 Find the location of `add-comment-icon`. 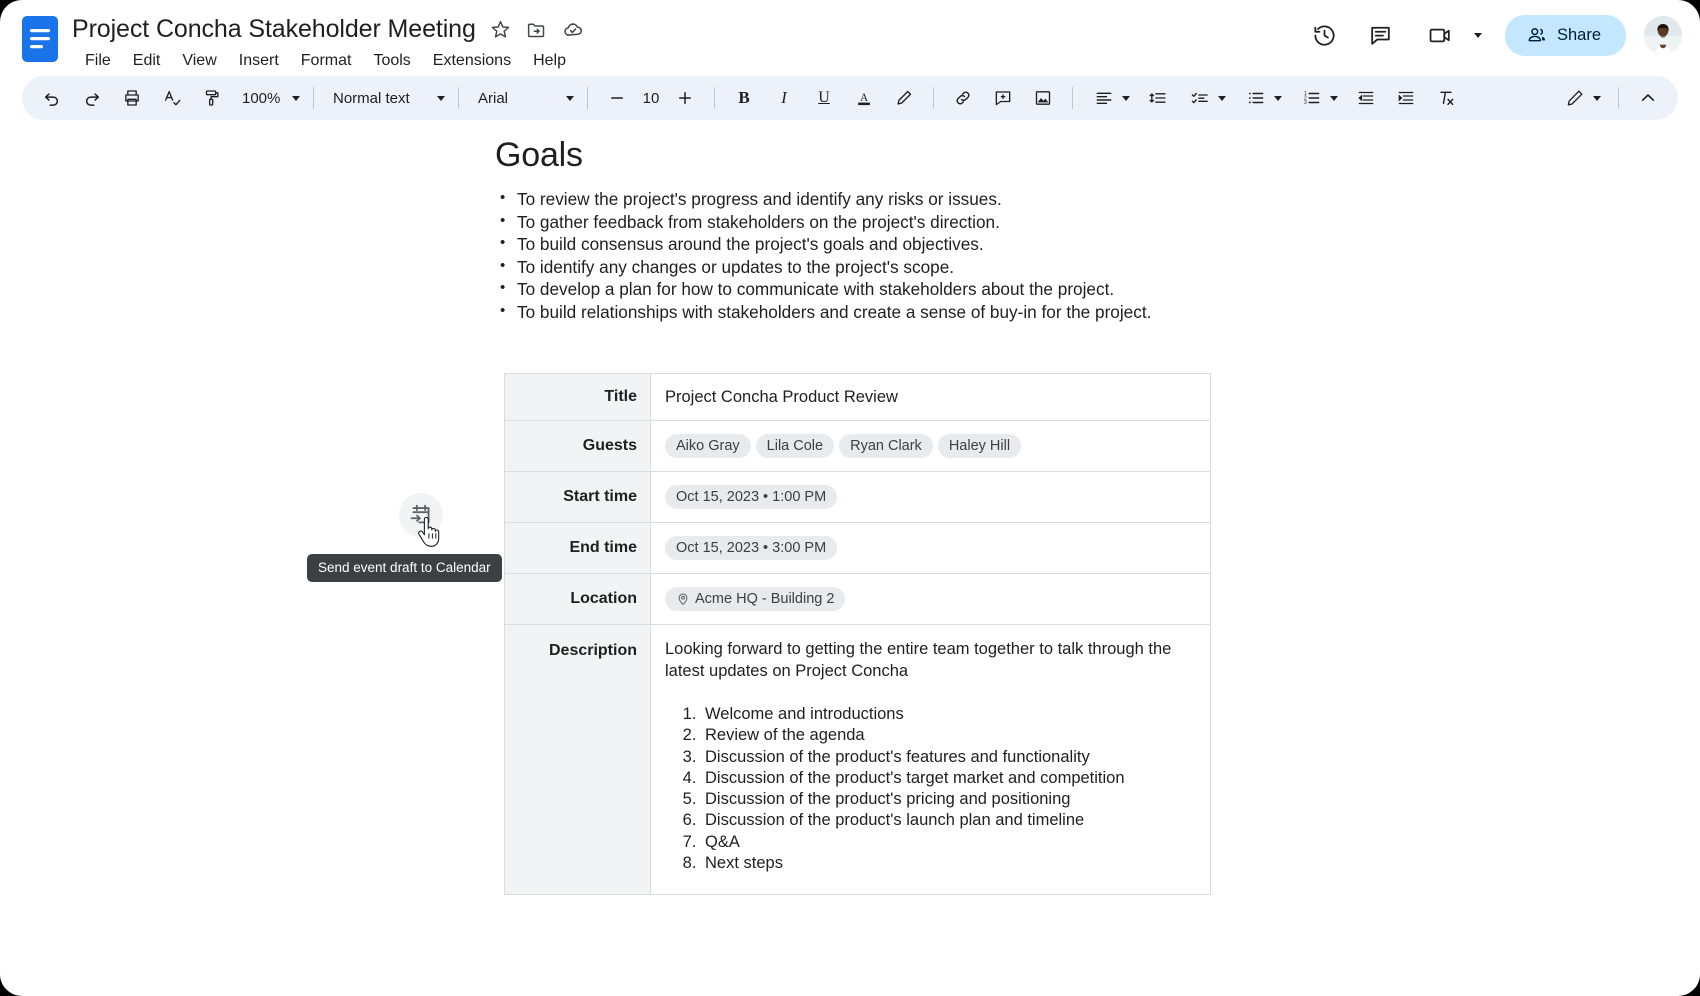

add-comment-icon is located at coordinates (1003, 98).